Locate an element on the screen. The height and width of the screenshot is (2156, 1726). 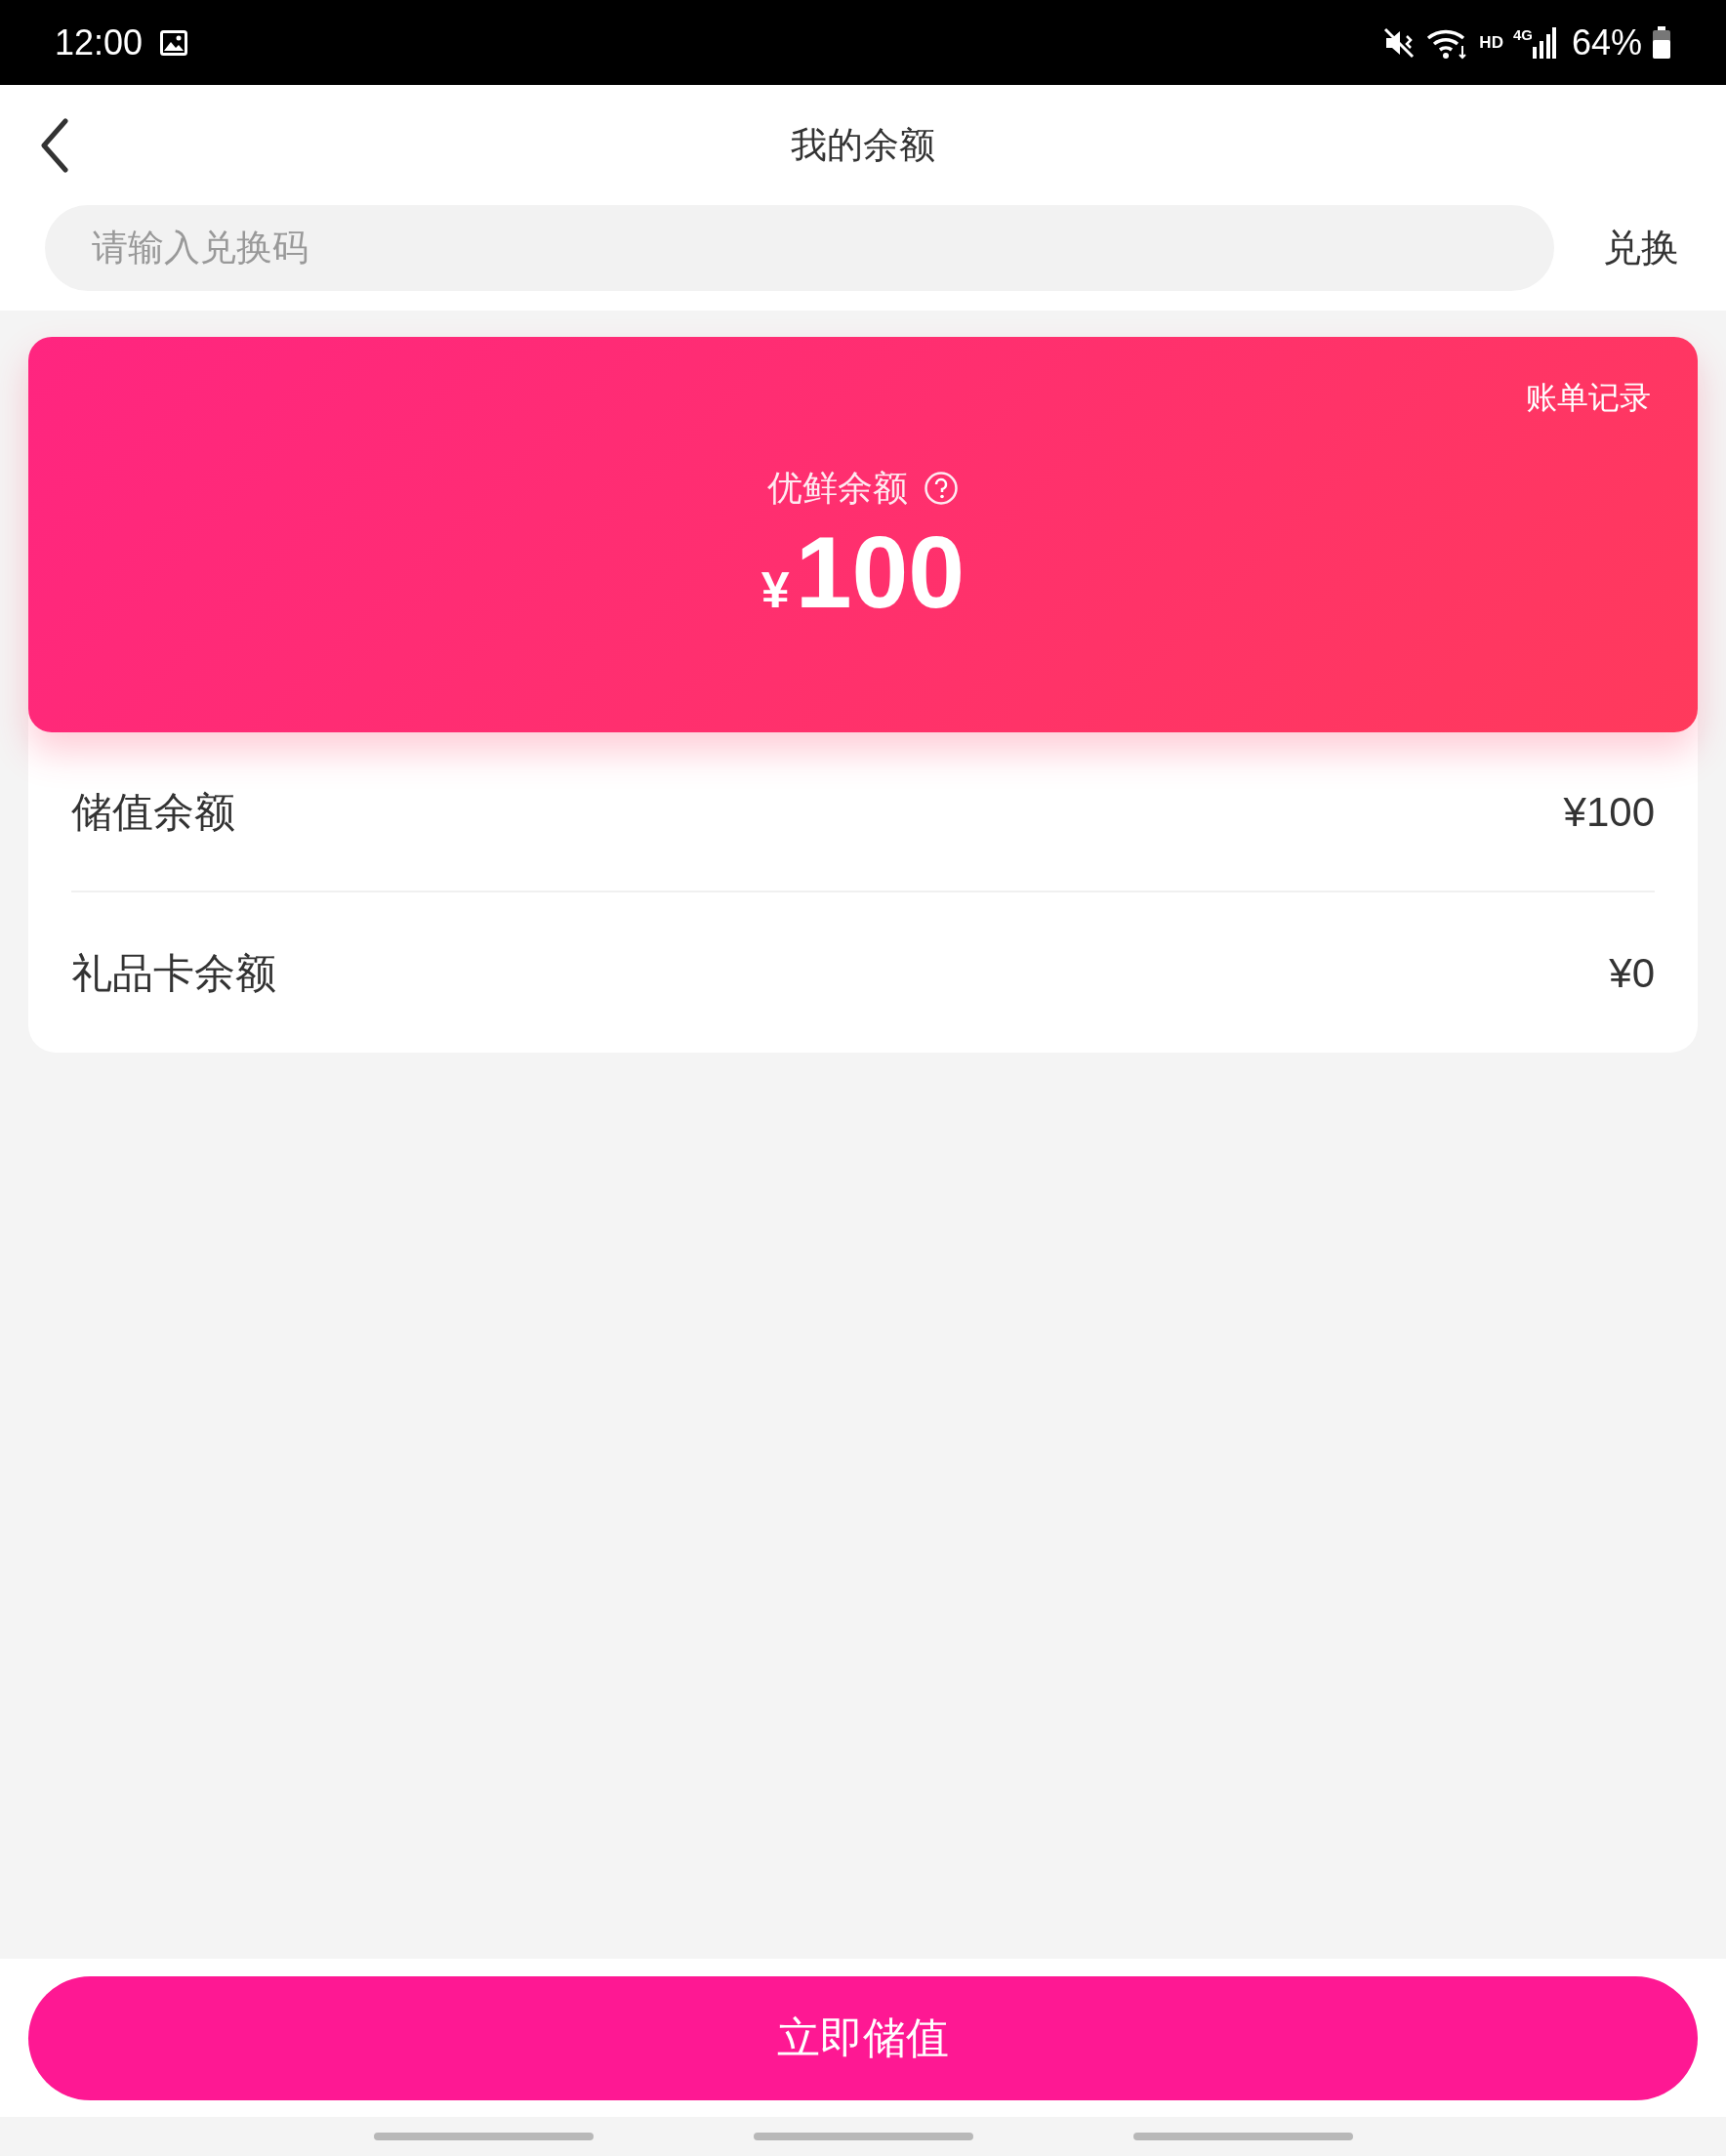
hd-label: HD is located at coordinates (1491, 43).